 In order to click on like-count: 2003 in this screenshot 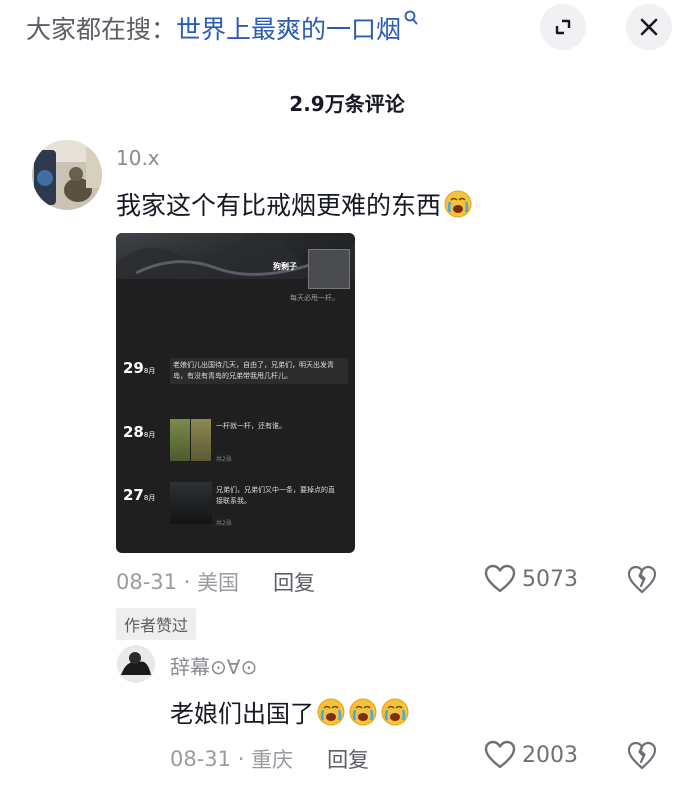, I will do `click(550, 755)`.